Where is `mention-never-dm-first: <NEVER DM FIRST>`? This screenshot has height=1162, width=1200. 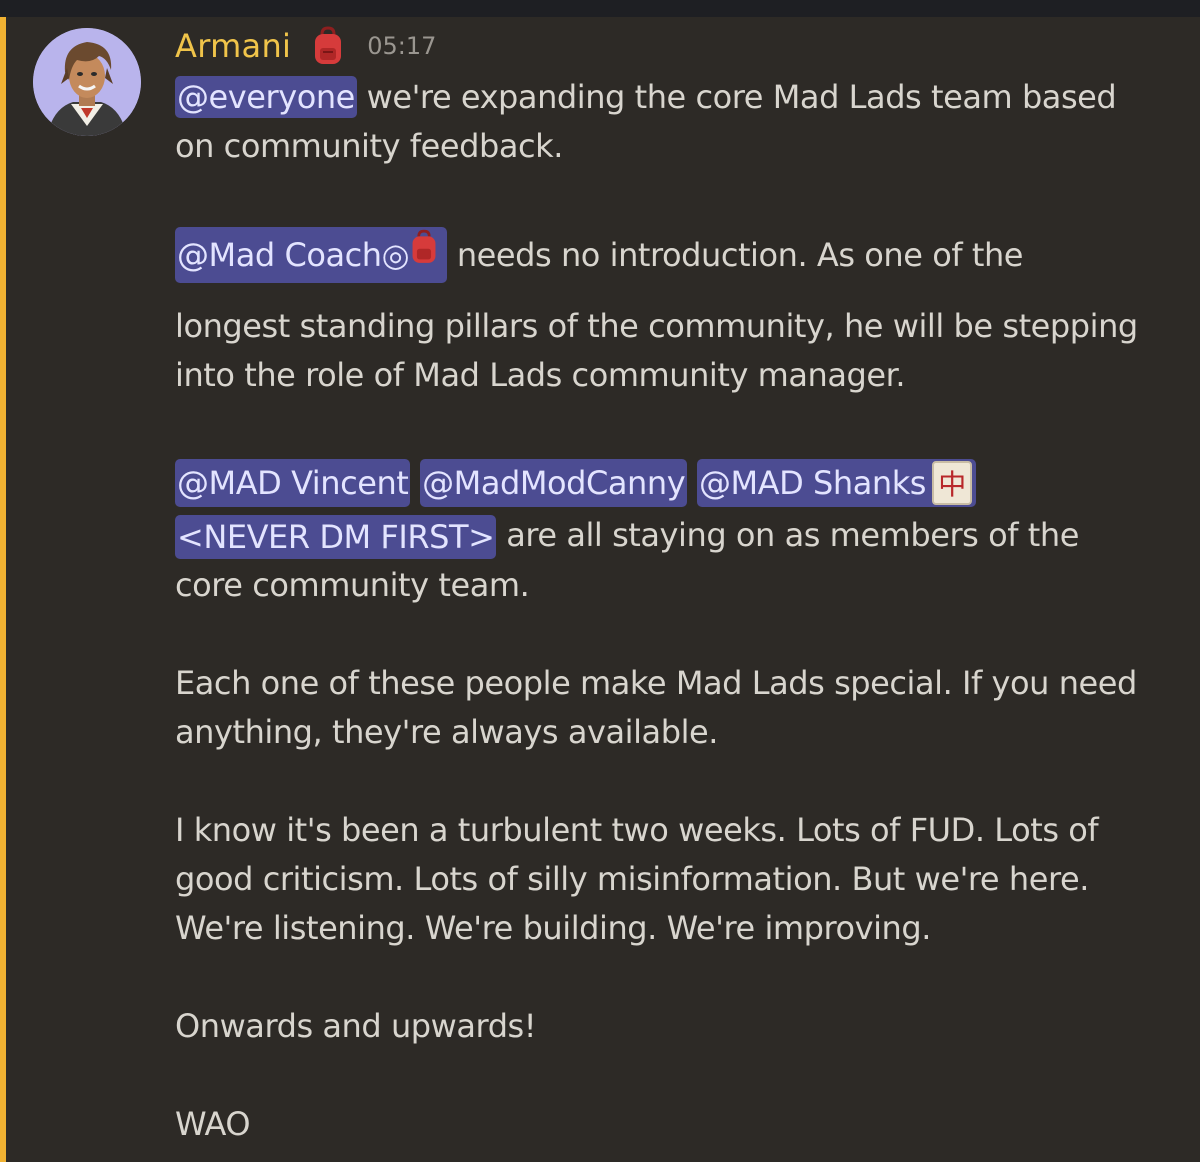 mention-never-dm-first: <NEVER DM FIRST> is located at coordinates (336, 537).